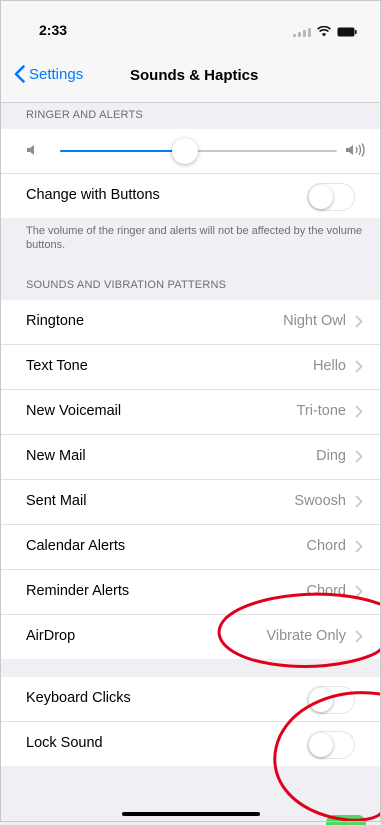 This screenshot has height=825, width=381. Describe the element at coordinates (126, 285) in the screenshot. I see `section-header-sounds: SOUNDS AND VIBRATION PATTERNS` at that location.